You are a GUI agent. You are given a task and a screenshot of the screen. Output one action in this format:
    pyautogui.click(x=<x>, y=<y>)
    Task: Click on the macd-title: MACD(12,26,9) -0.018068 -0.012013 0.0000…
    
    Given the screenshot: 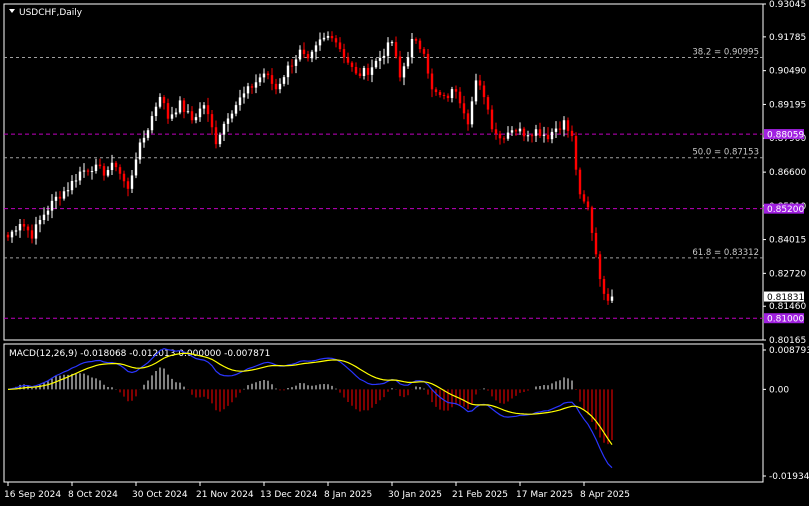 What is the action you would take?
    pyautogui.click(x=139, y=354)
    